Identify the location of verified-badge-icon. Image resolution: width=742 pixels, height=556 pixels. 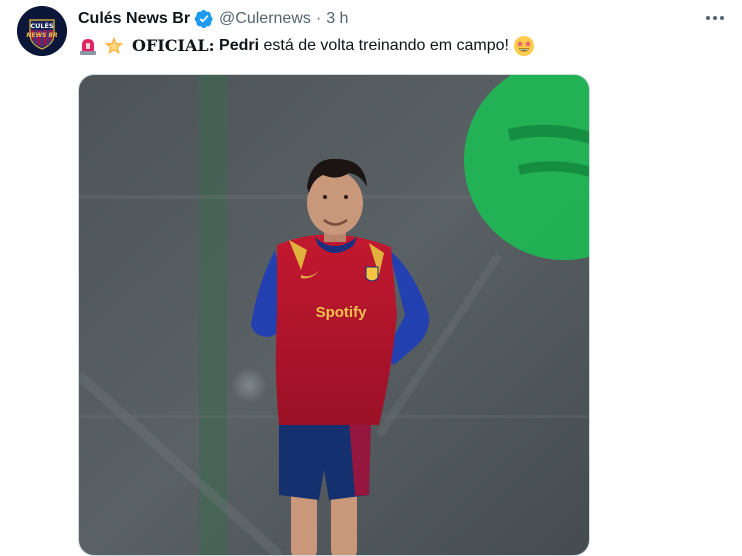
(204, 19).